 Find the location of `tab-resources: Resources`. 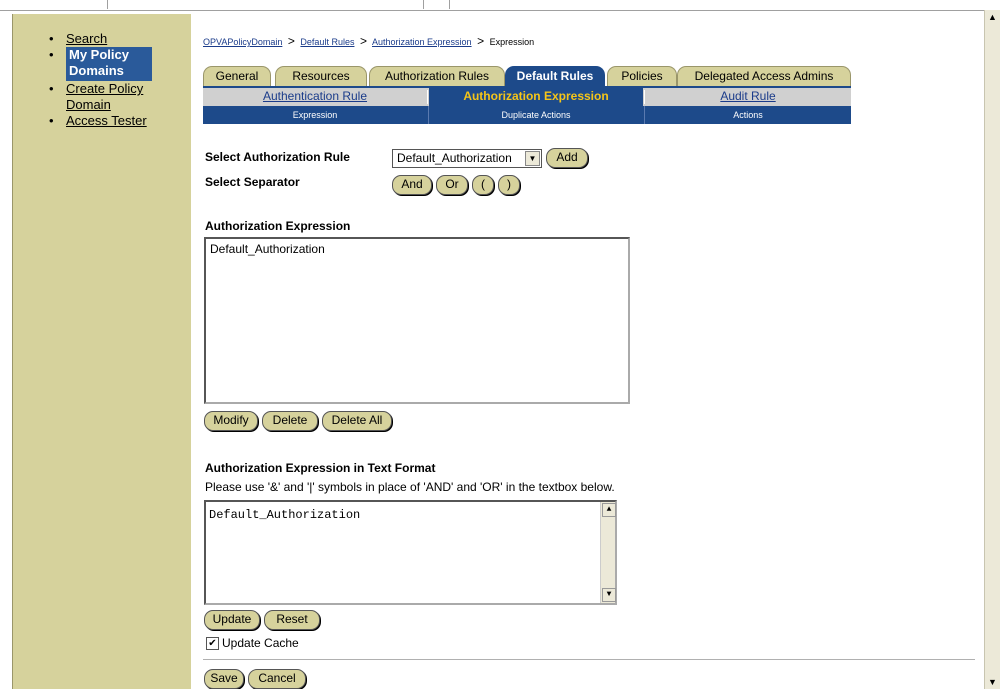

tab-resources: Resources is located at coordinates (321, 76).